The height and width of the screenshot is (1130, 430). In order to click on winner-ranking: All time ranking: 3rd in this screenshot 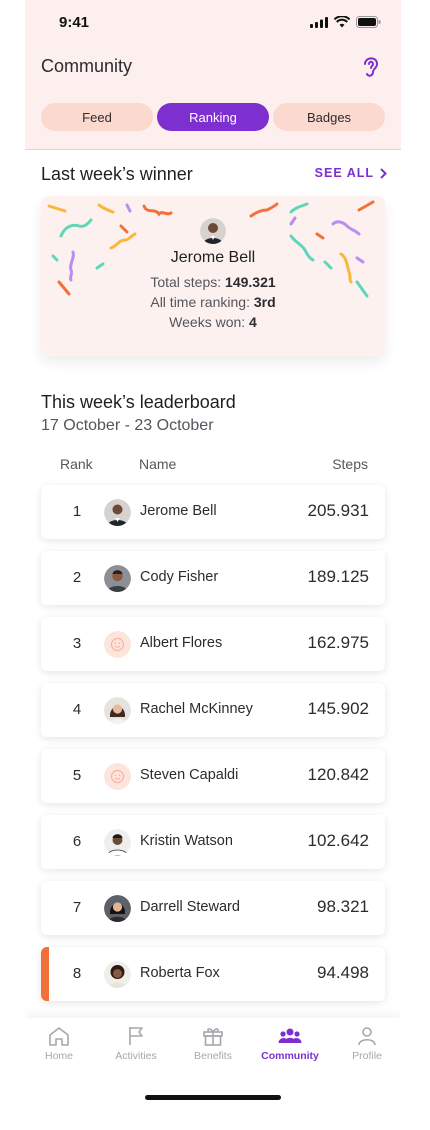, I will do `click(213, 302)`.